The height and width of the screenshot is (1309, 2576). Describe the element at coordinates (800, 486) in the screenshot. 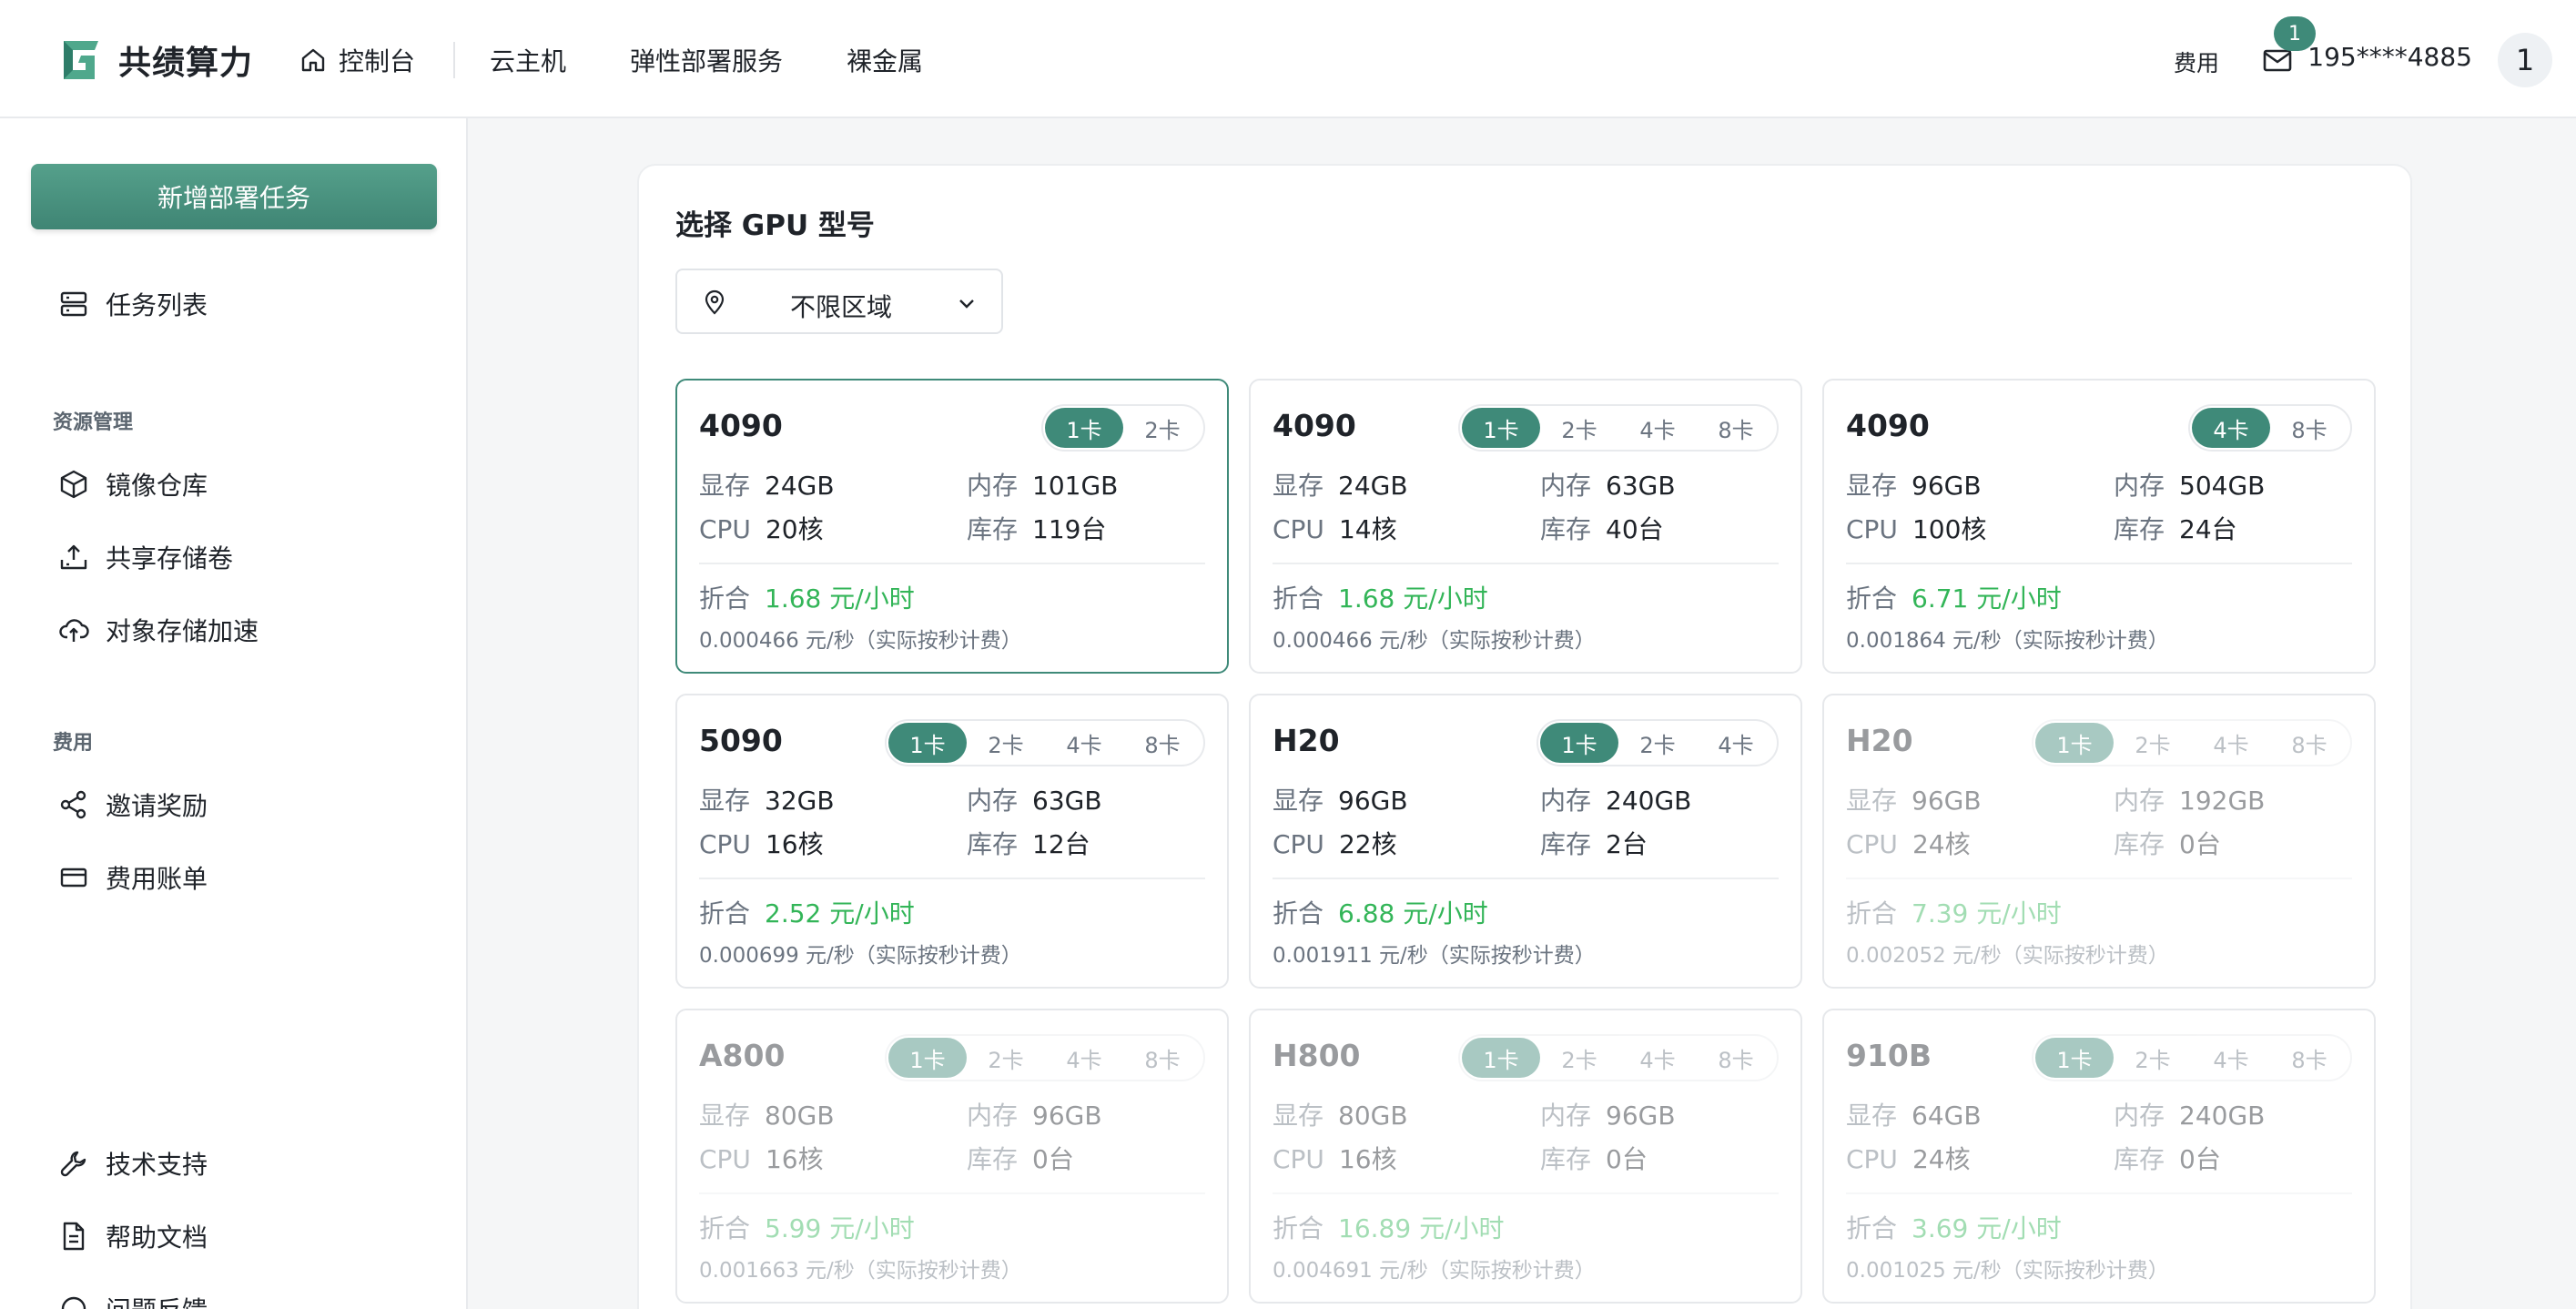

I see `spec-value: 24GB` at that location.